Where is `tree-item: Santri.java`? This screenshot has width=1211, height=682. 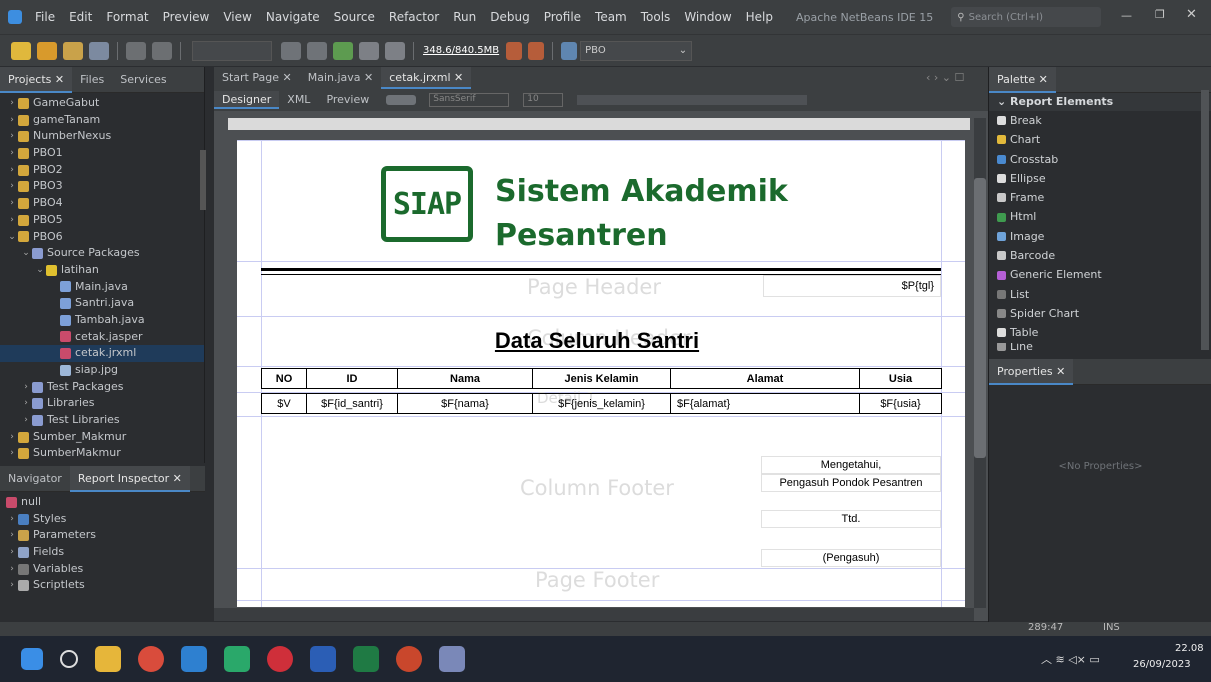
tree-item: Santri.java is located at coordinates (102, 303).